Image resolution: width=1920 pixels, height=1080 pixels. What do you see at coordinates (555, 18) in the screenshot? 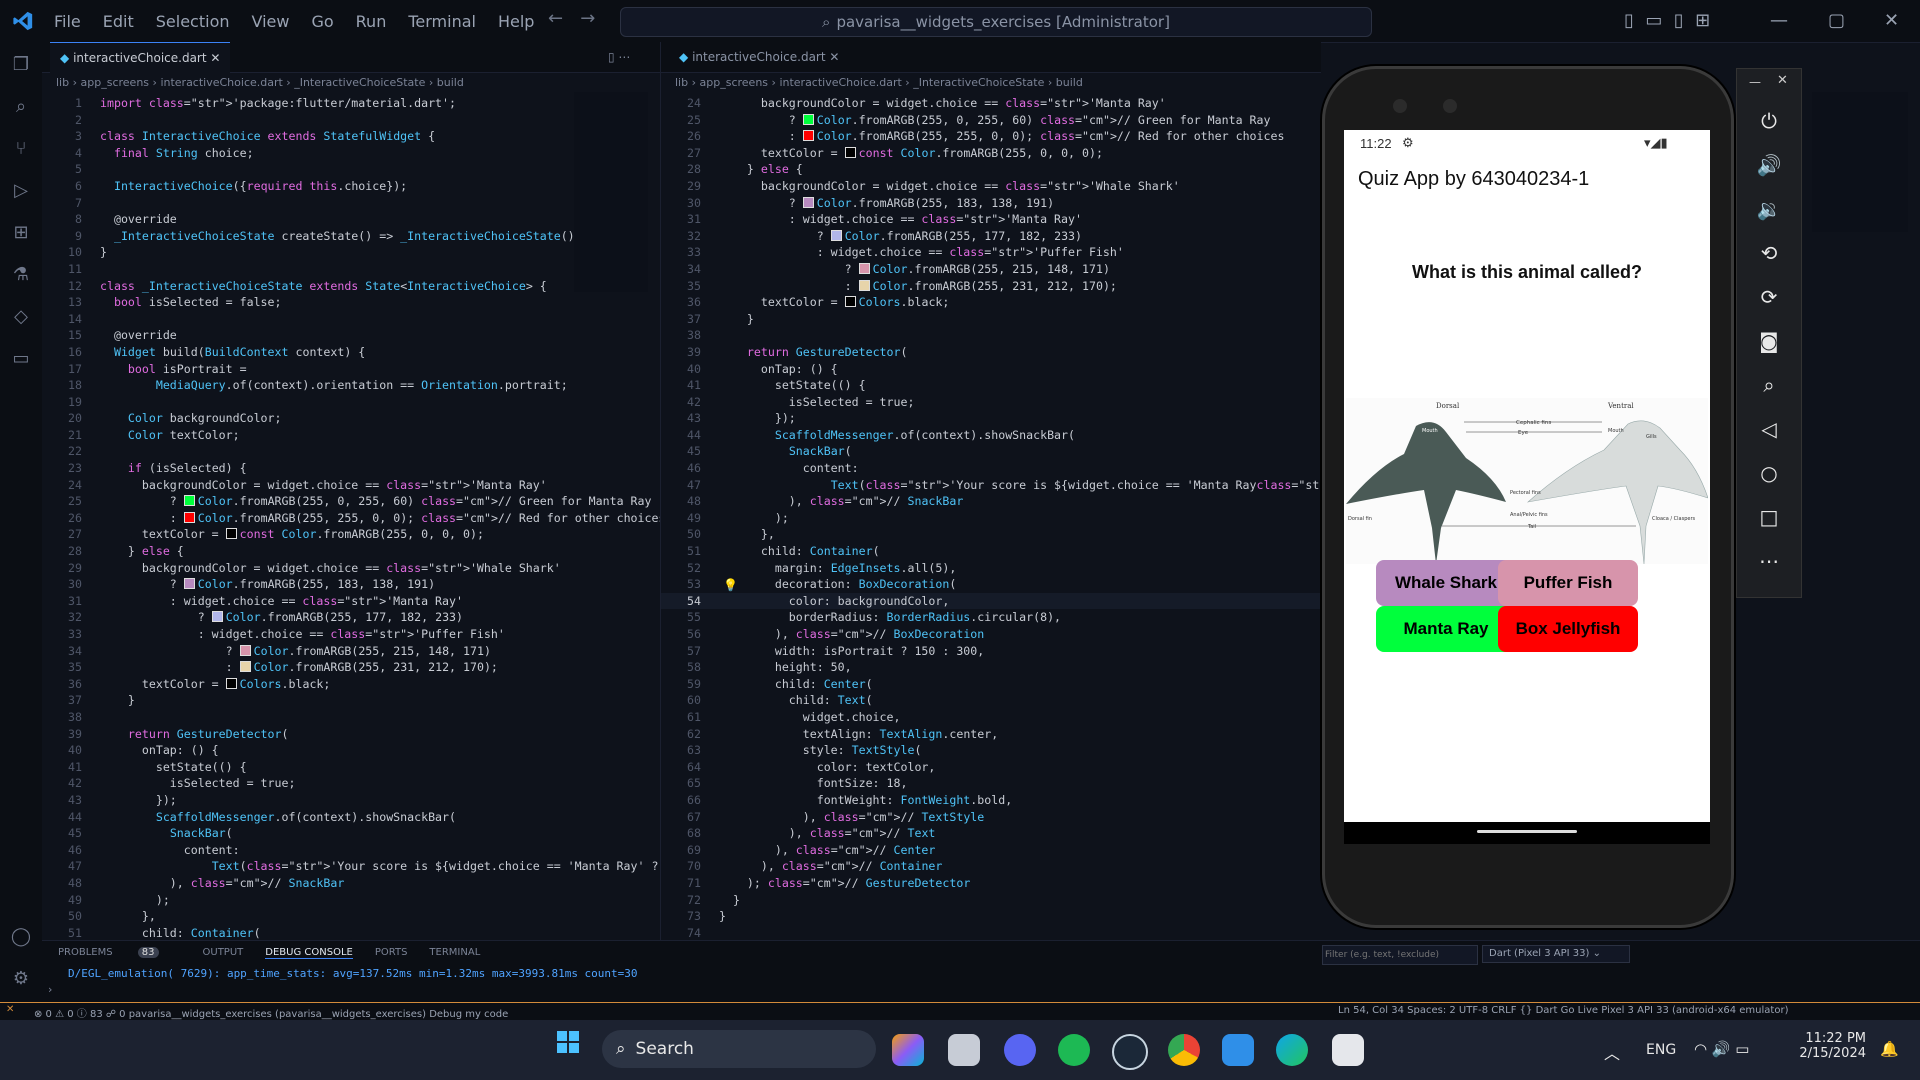
I see `back-arrow-icon: ←` at bounding box center [555, 18].